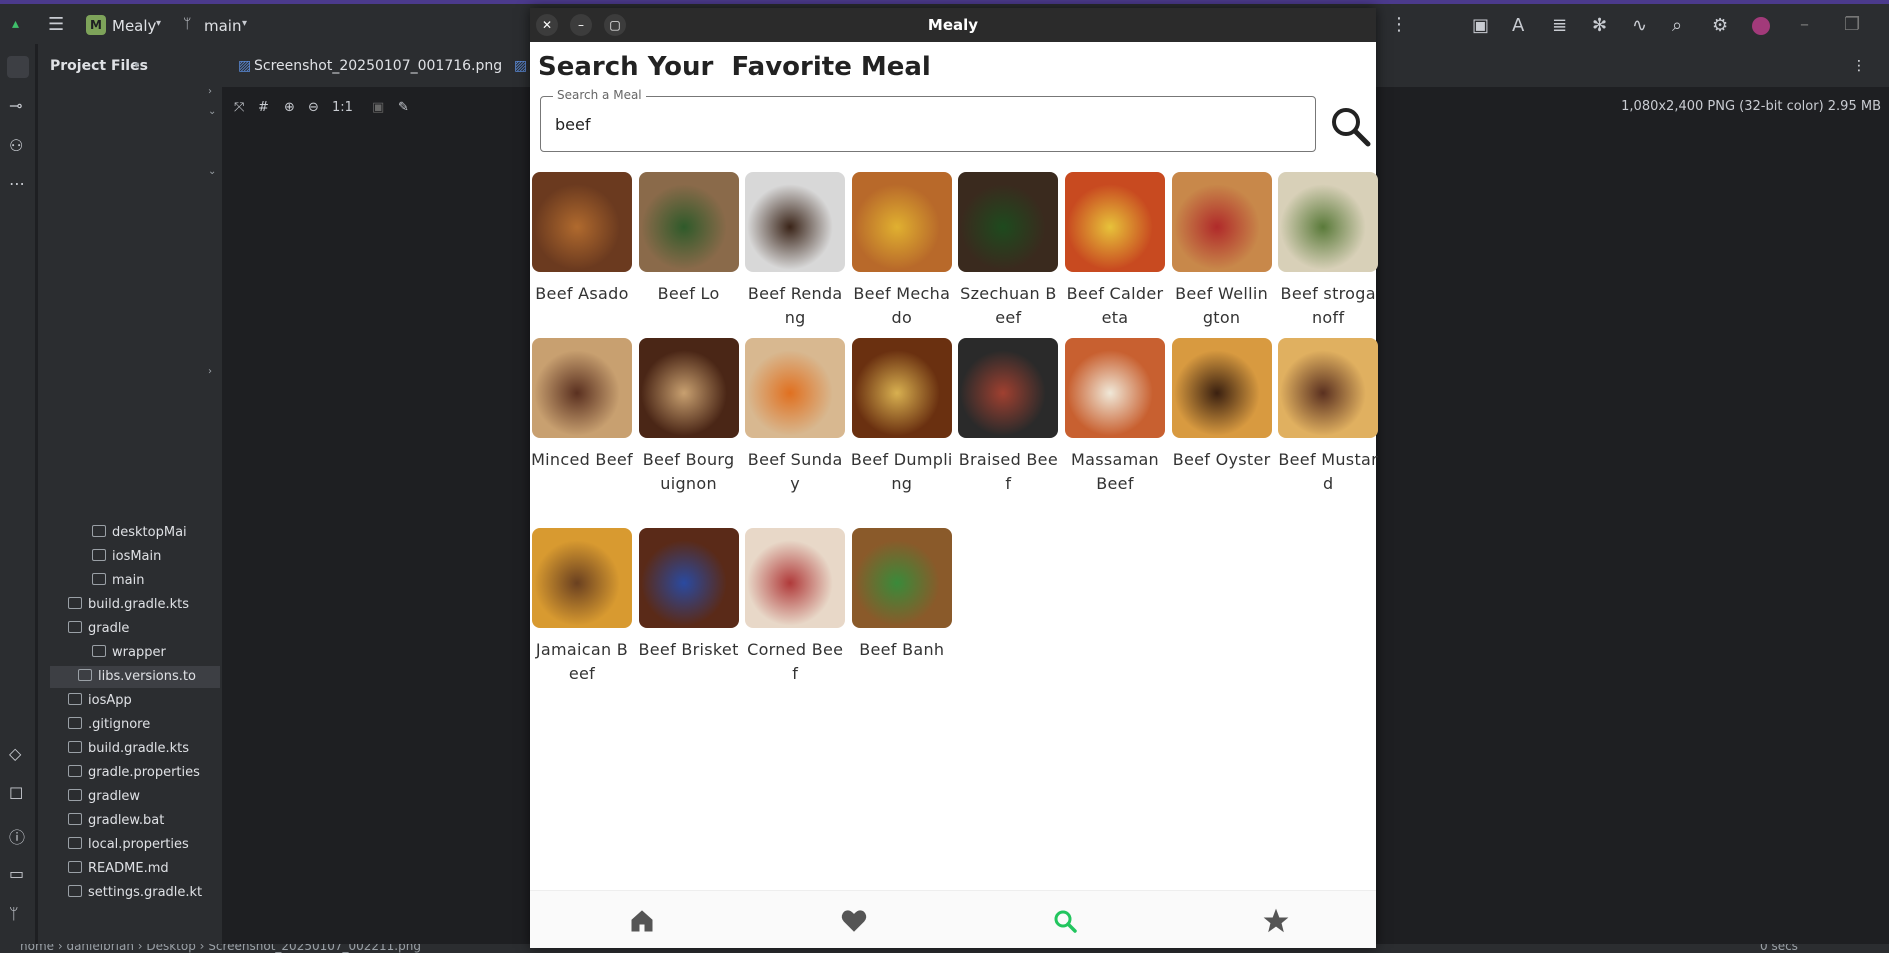  I want to click on structure-icon: ⚇, so click(16, 145).